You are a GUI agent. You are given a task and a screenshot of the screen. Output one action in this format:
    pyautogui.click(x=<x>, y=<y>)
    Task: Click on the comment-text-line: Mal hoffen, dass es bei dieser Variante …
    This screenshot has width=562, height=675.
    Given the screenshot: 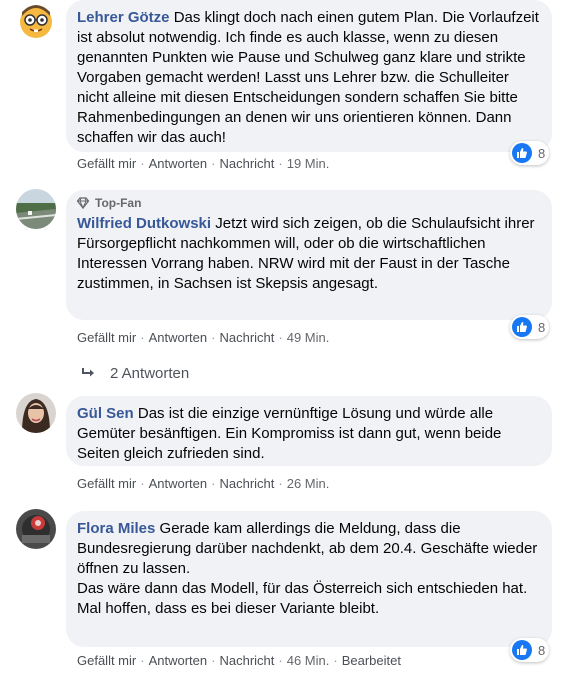 What is the action you would take?
    pyautogui.click(x=228, y=608)
    